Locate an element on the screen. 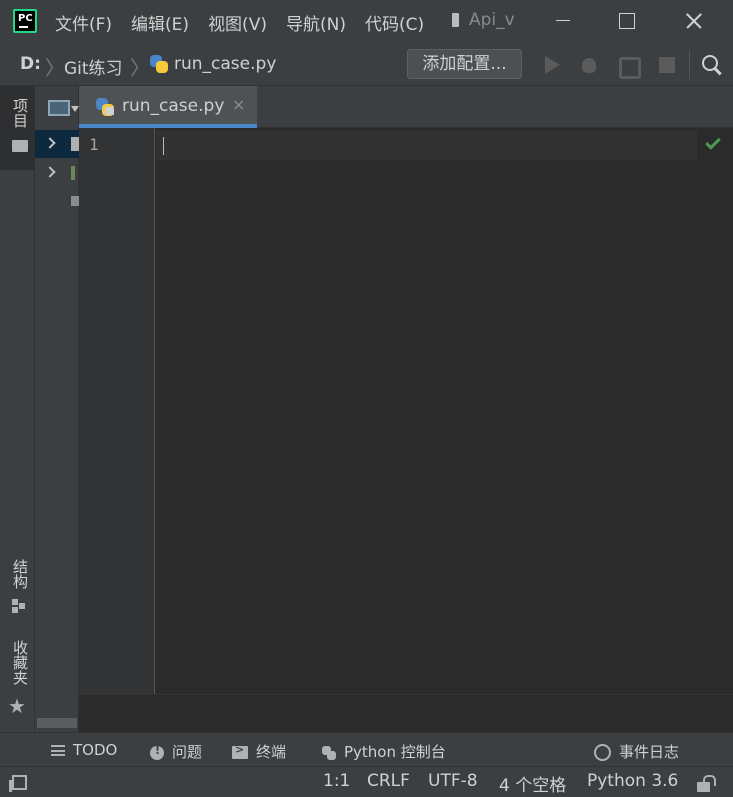 Image resolution: width=733 pixels, height=797 pixels. line-separator: CRLF is located at coordinates (388, 781).